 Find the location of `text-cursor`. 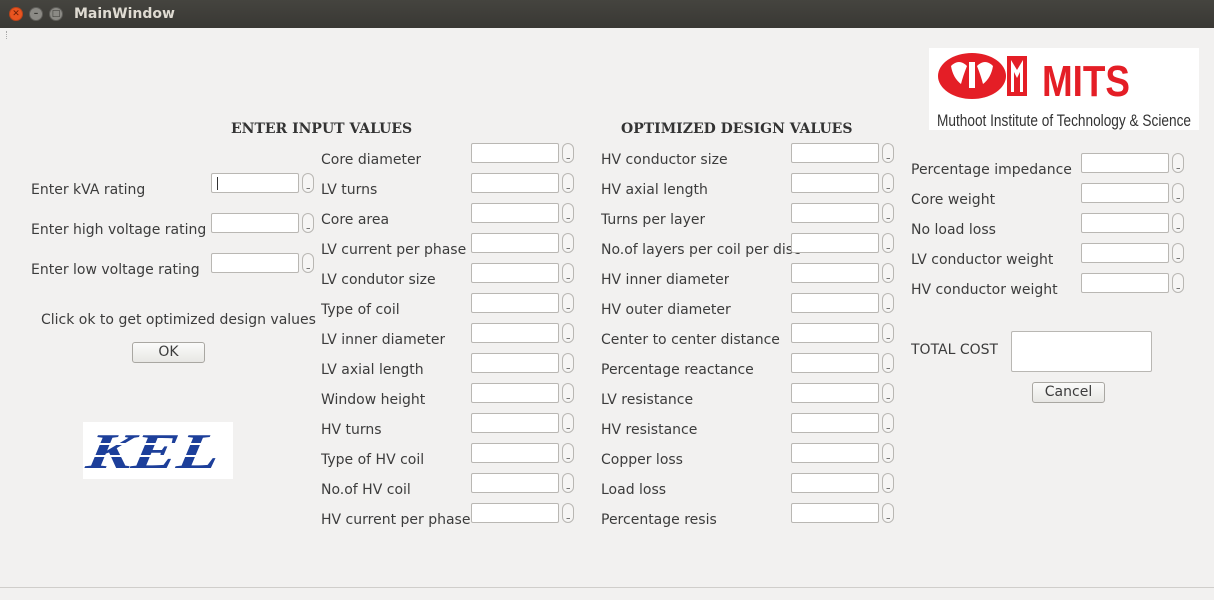

text-cursor is located at coordinates (217, 183).